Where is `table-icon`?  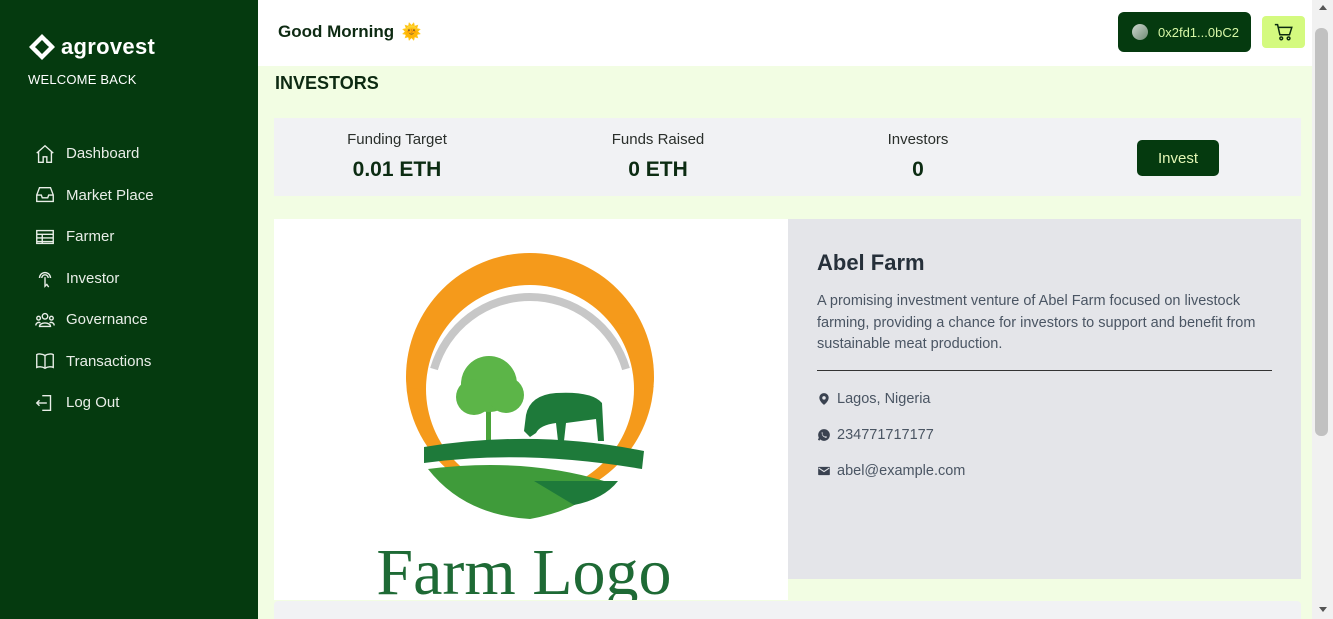 table-icon is located at coordinates (45, 236).